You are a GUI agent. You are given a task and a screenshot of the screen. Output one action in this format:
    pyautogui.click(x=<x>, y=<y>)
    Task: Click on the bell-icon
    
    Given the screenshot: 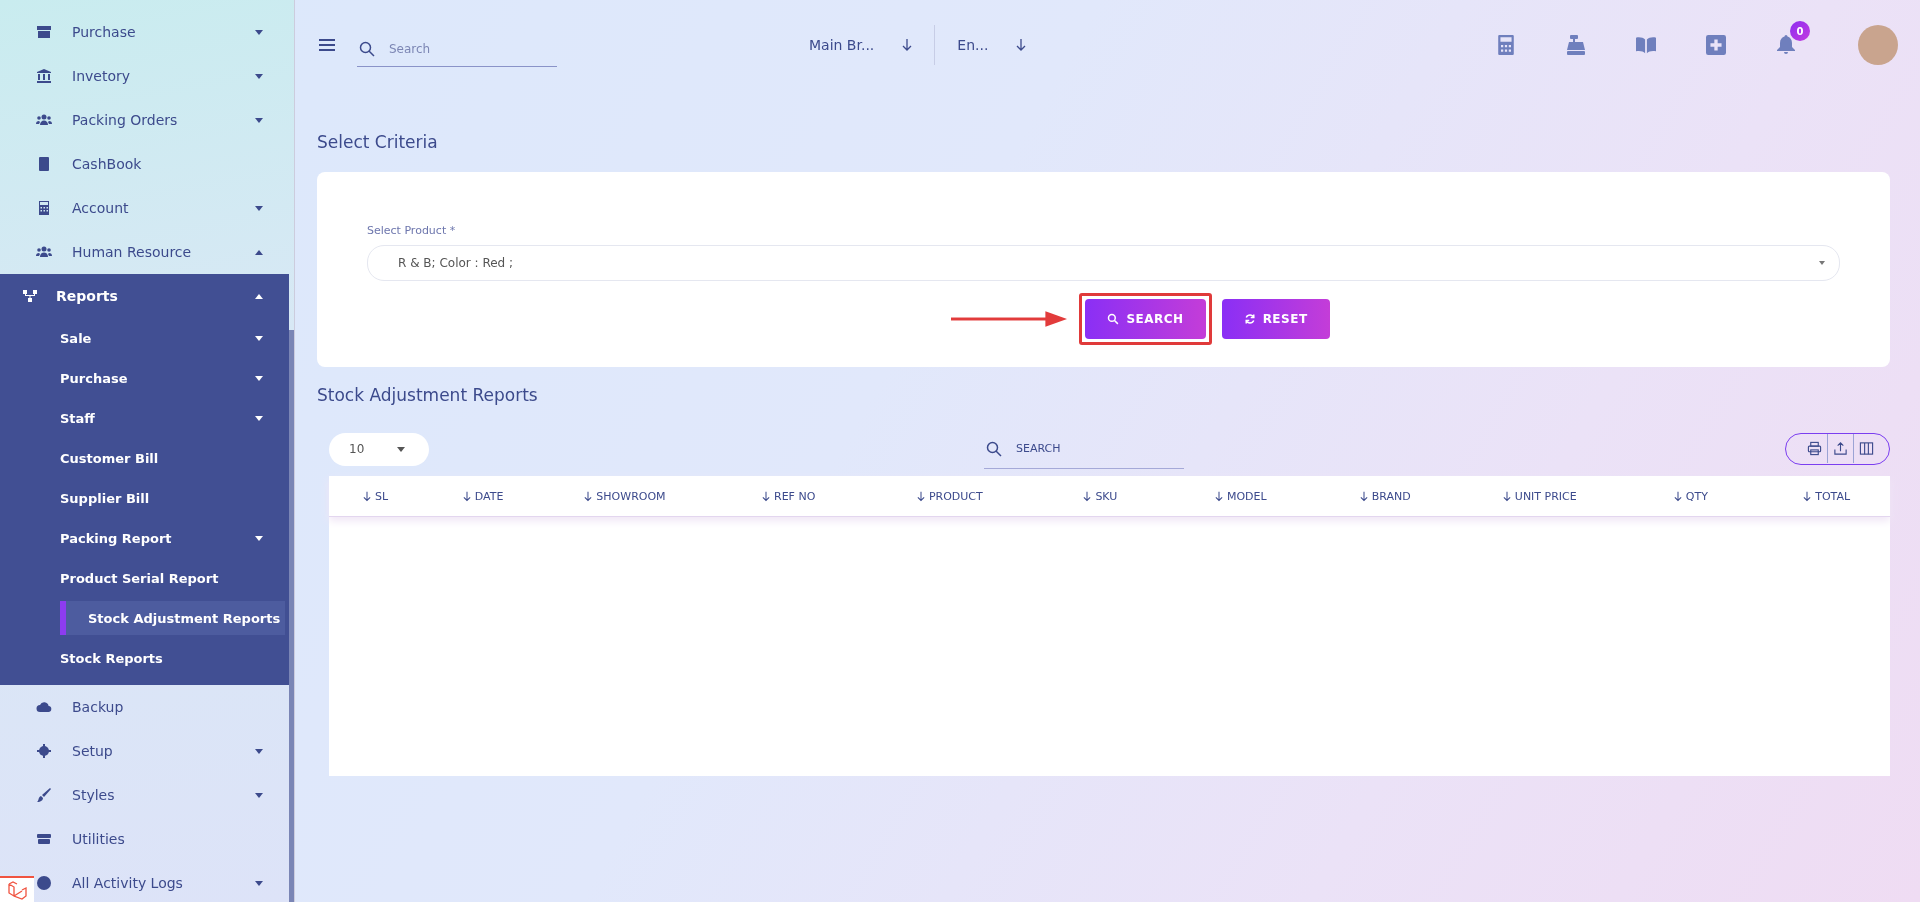 What is the action you would take?
    pyautogui.click(x=1786, y=45)
    